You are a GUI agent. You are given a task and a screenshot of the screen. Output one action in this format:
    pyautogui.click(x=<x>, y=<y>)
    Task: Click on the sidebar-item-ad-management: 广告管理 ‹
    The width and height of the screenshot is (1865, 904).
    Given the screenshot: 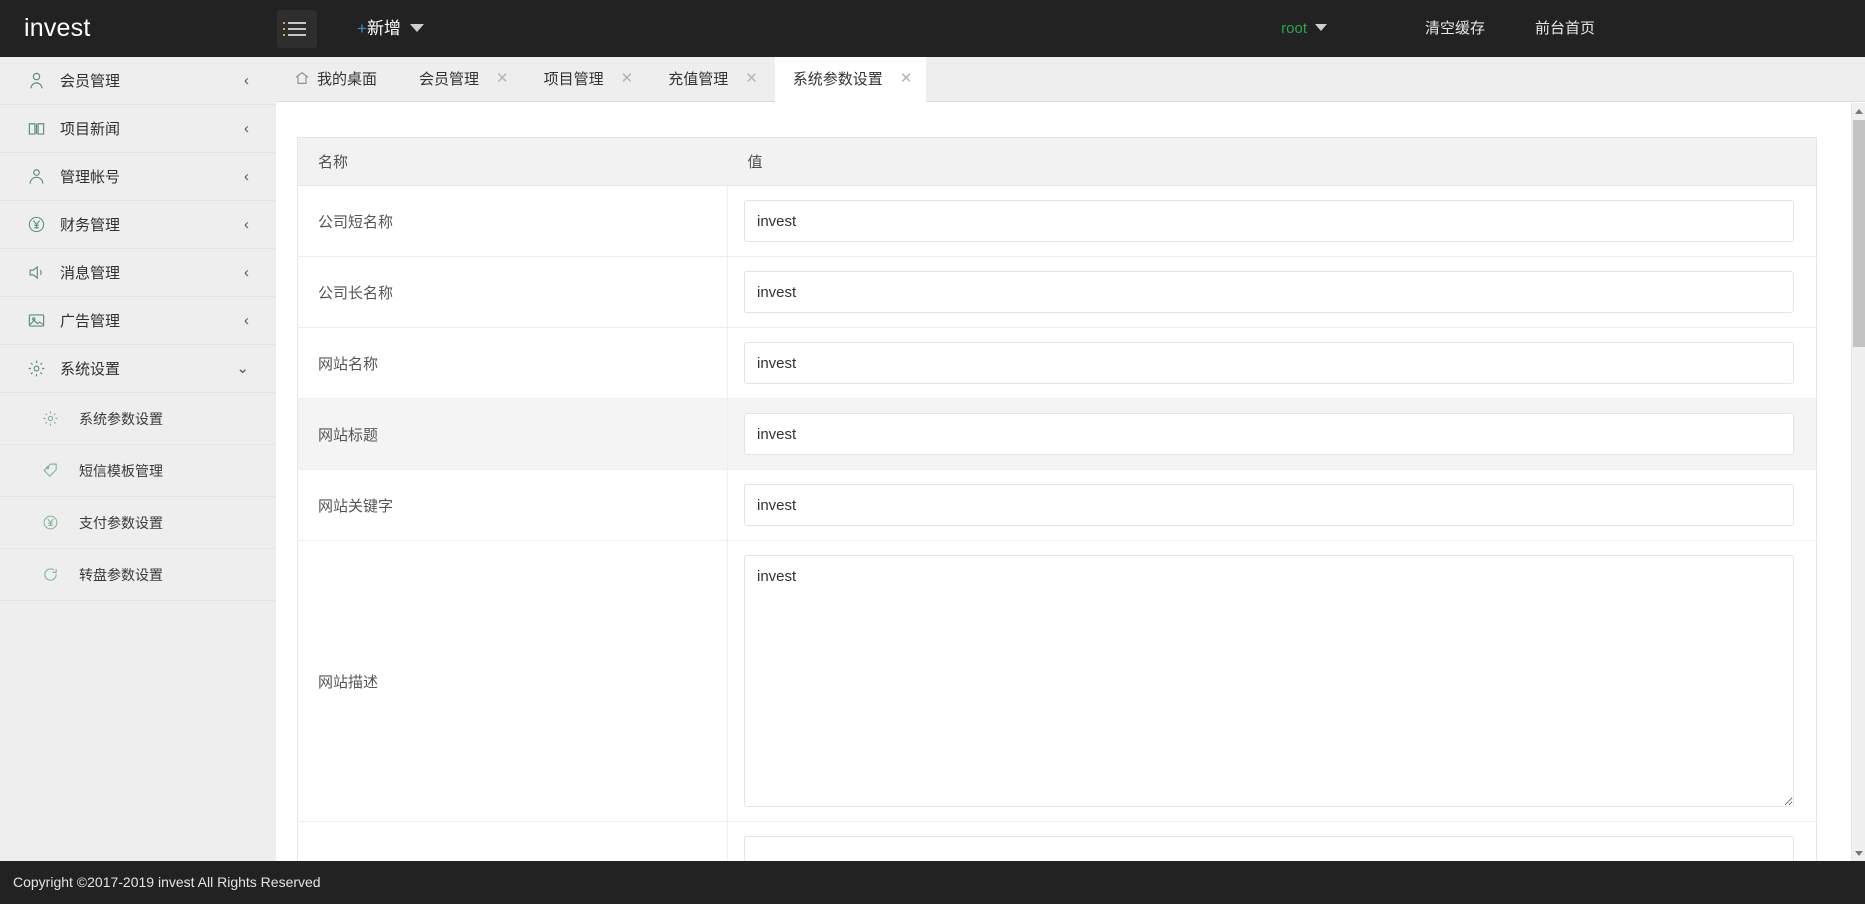 What is the action you would take?
    pyautogui.click(x=138, y=321)
    